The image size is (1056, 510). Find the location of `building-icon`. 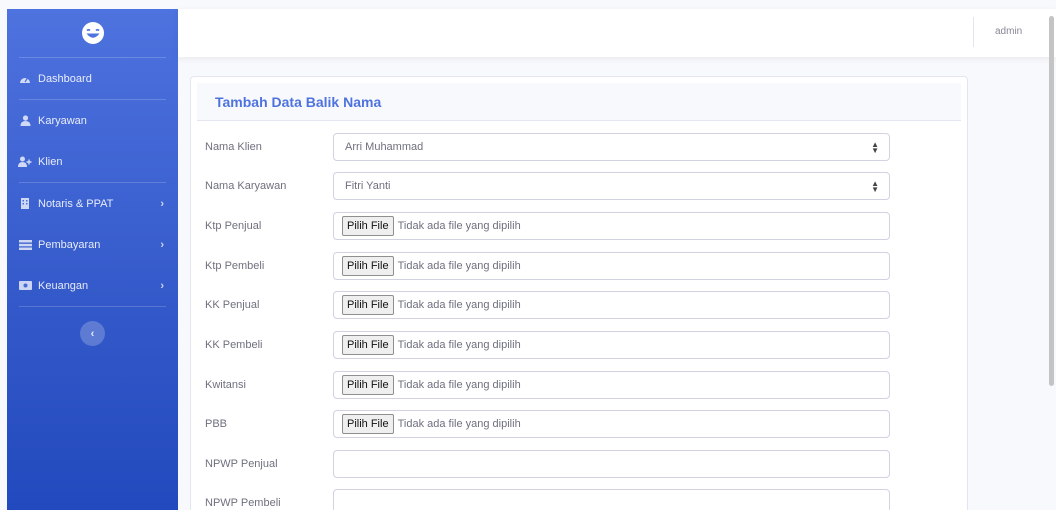

building-icon is located at coordinates (25, 204).